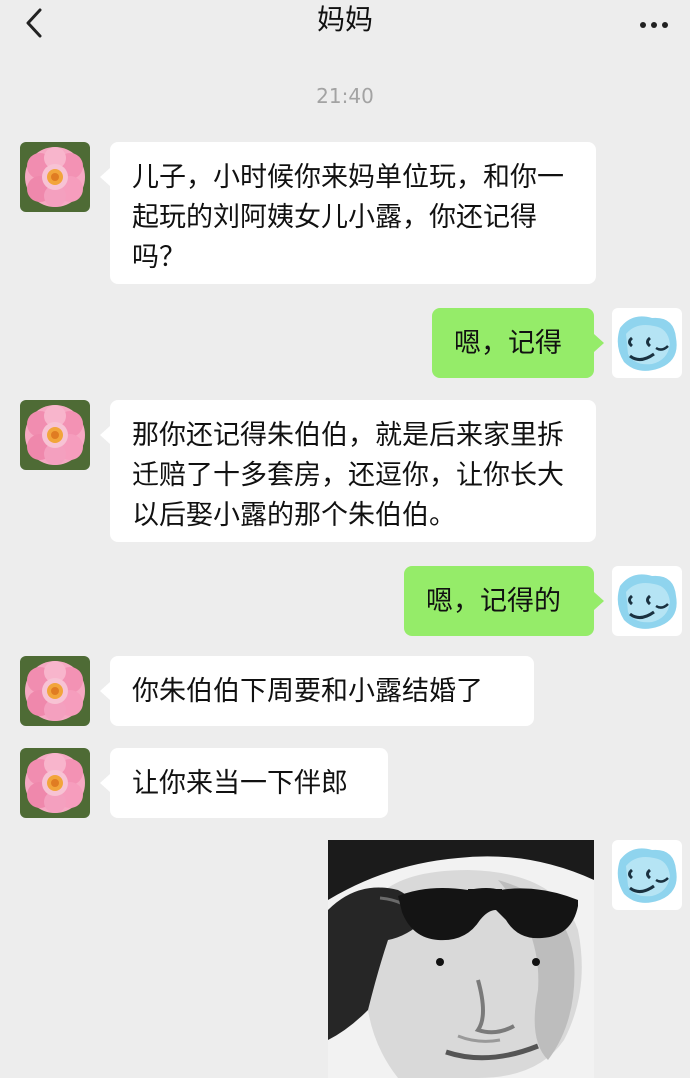 The height and width of the screenshot is (1078, 690). I want to click on message-text: 嗯，记得, so click(508, 343).